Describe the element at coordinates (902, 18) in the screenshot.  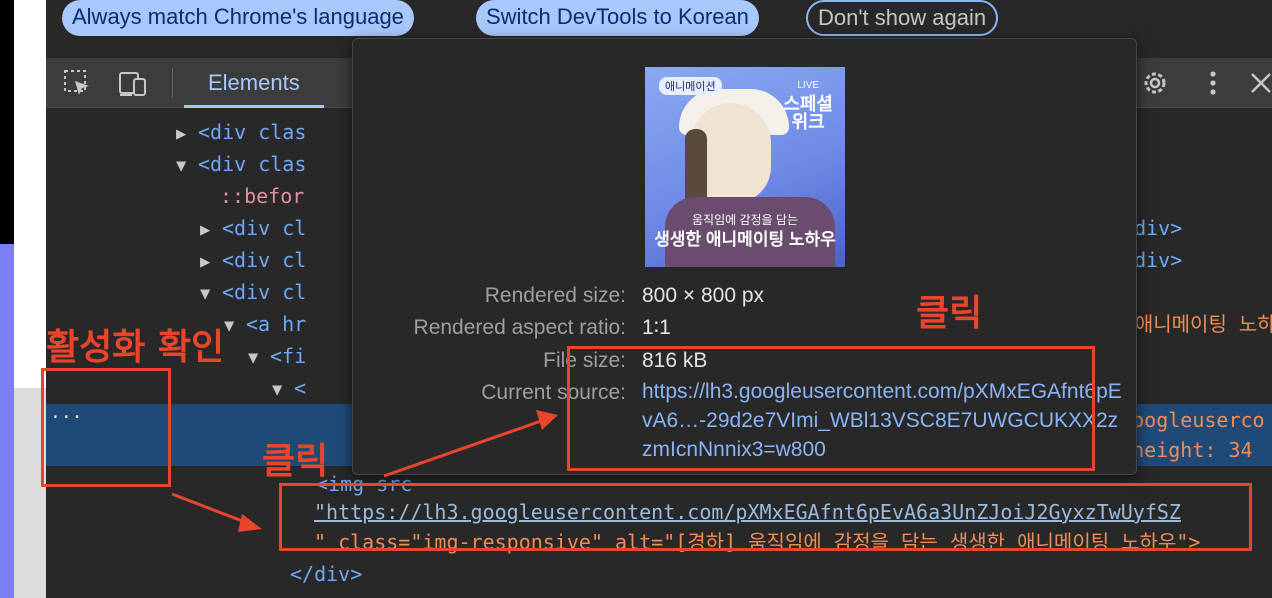
I see `dont-show-again-button: Don't show again` at that location.